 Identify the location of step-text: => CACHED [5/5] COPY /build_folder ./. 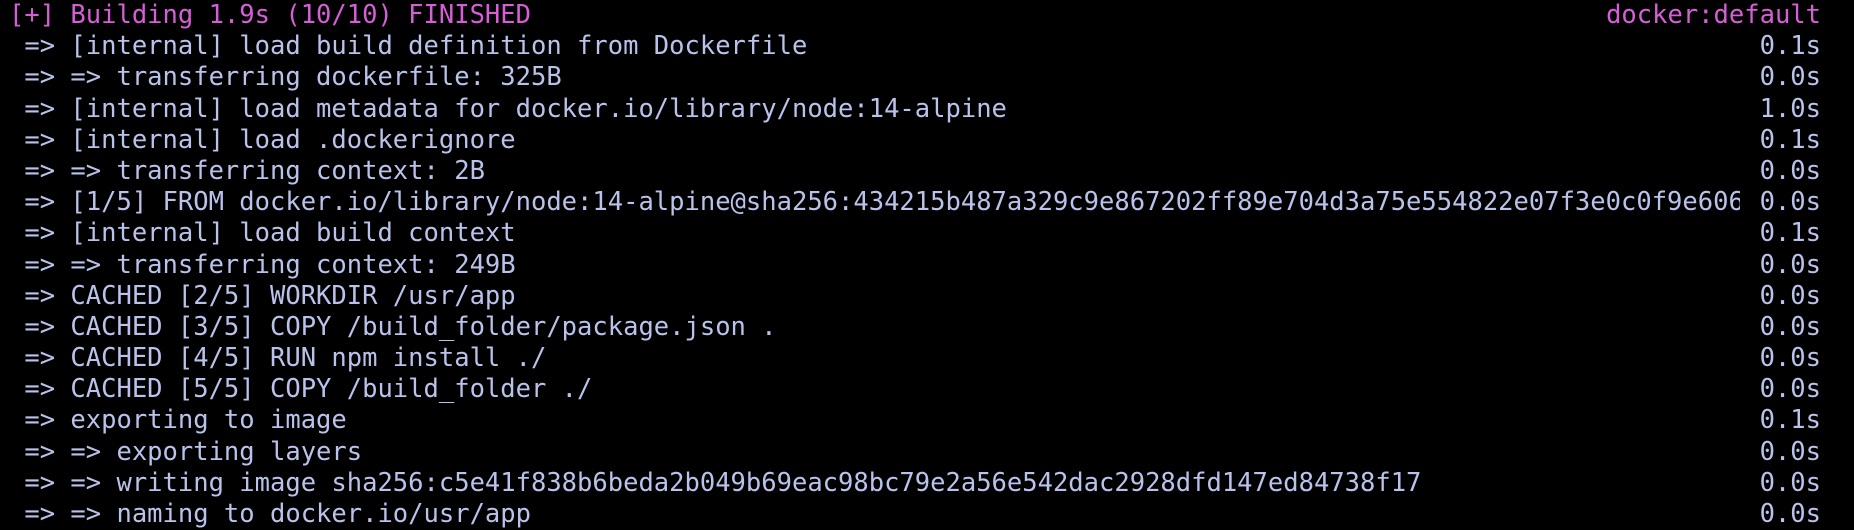
(301, 389).